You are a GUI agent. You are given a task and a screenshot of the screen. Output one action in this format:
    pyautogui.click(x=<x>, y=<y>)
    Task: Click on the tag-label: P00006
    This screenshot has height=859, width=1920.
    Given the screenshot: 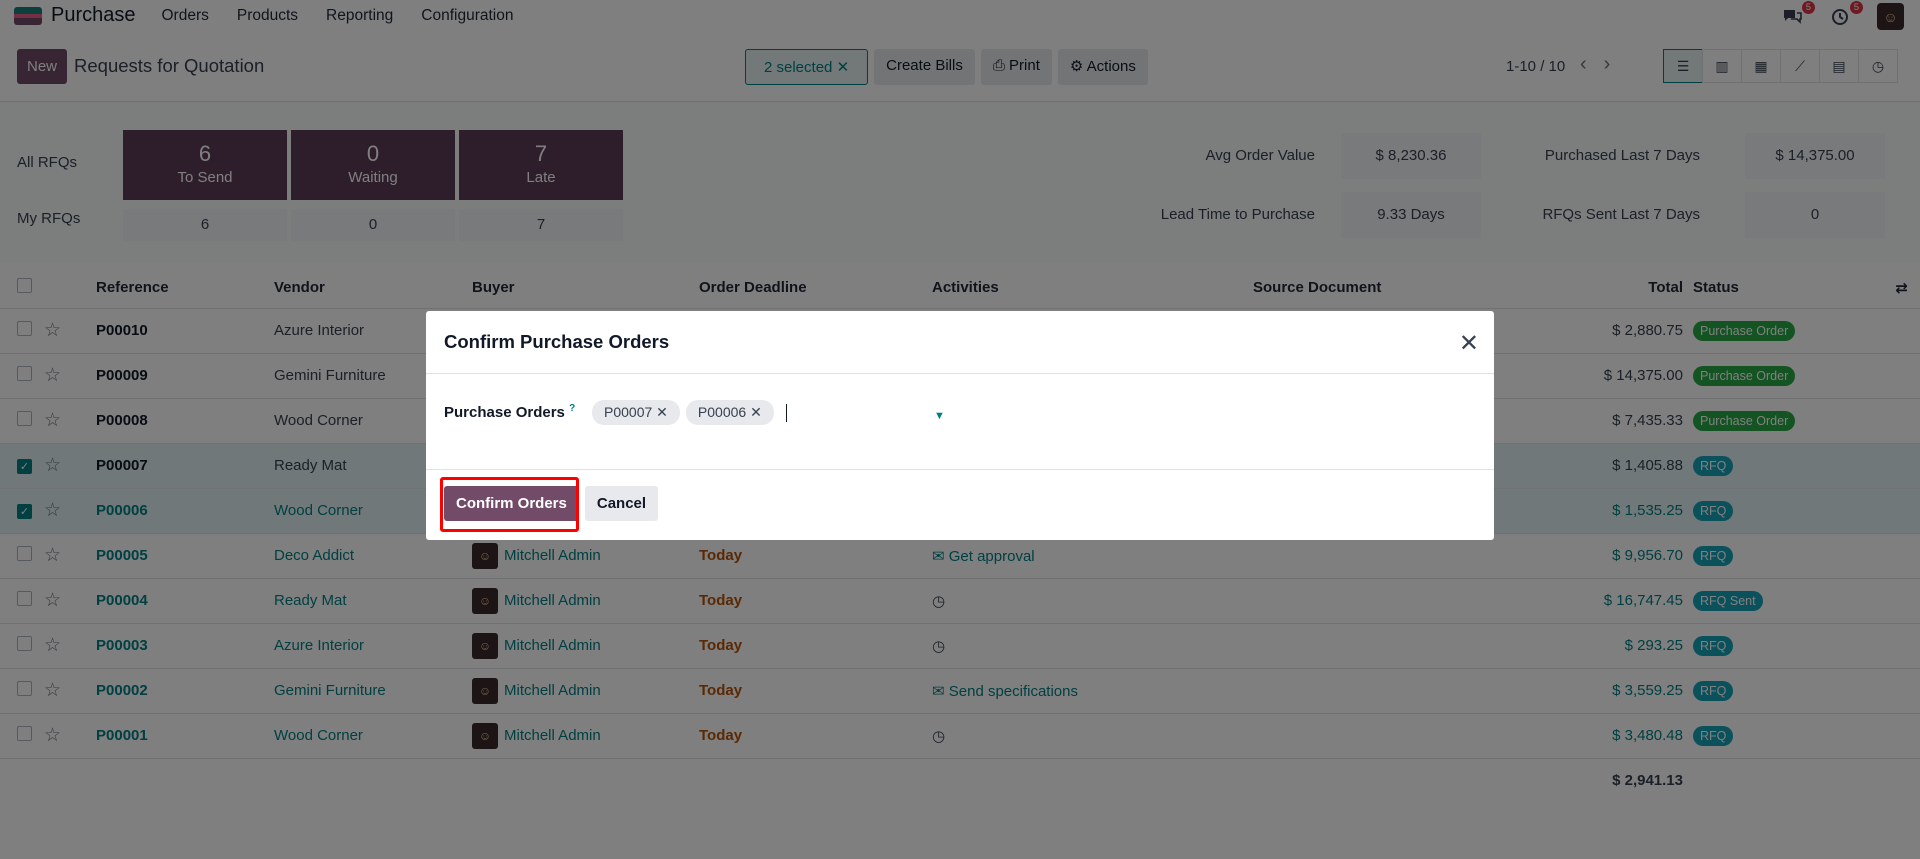 What is the action you would take?
    pyautogui.click(x=722, y=412)
    